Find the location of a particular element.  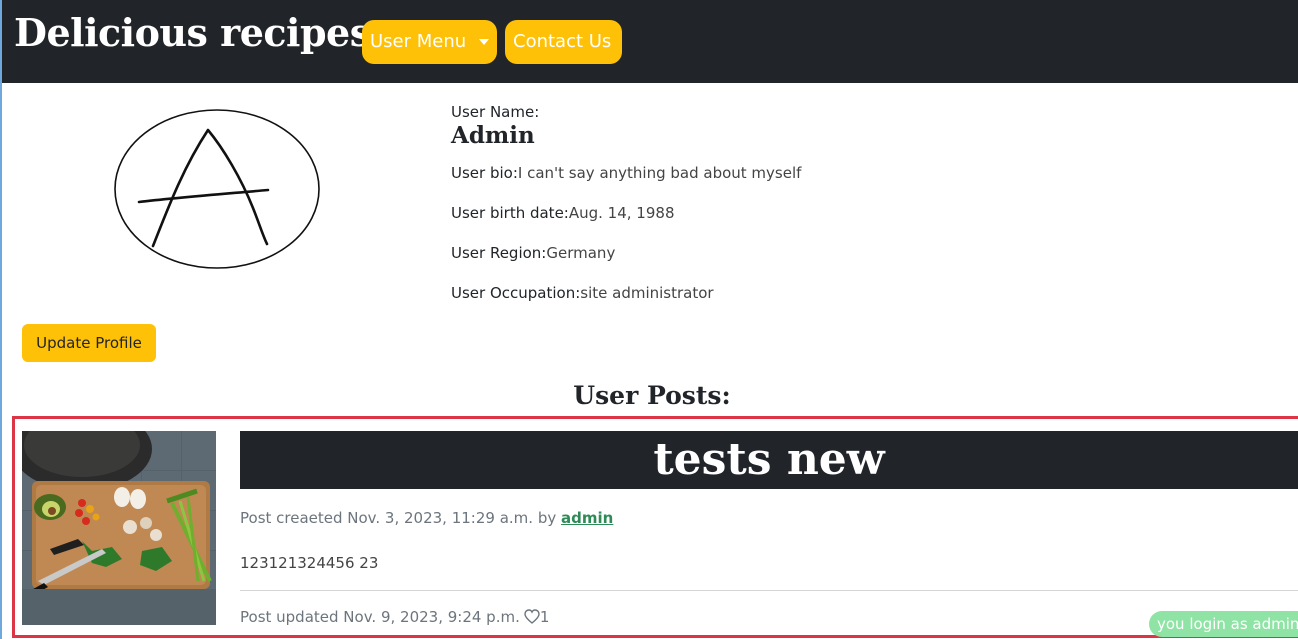

contact-us-button: Contact Us is located at coordinates (563, 42).